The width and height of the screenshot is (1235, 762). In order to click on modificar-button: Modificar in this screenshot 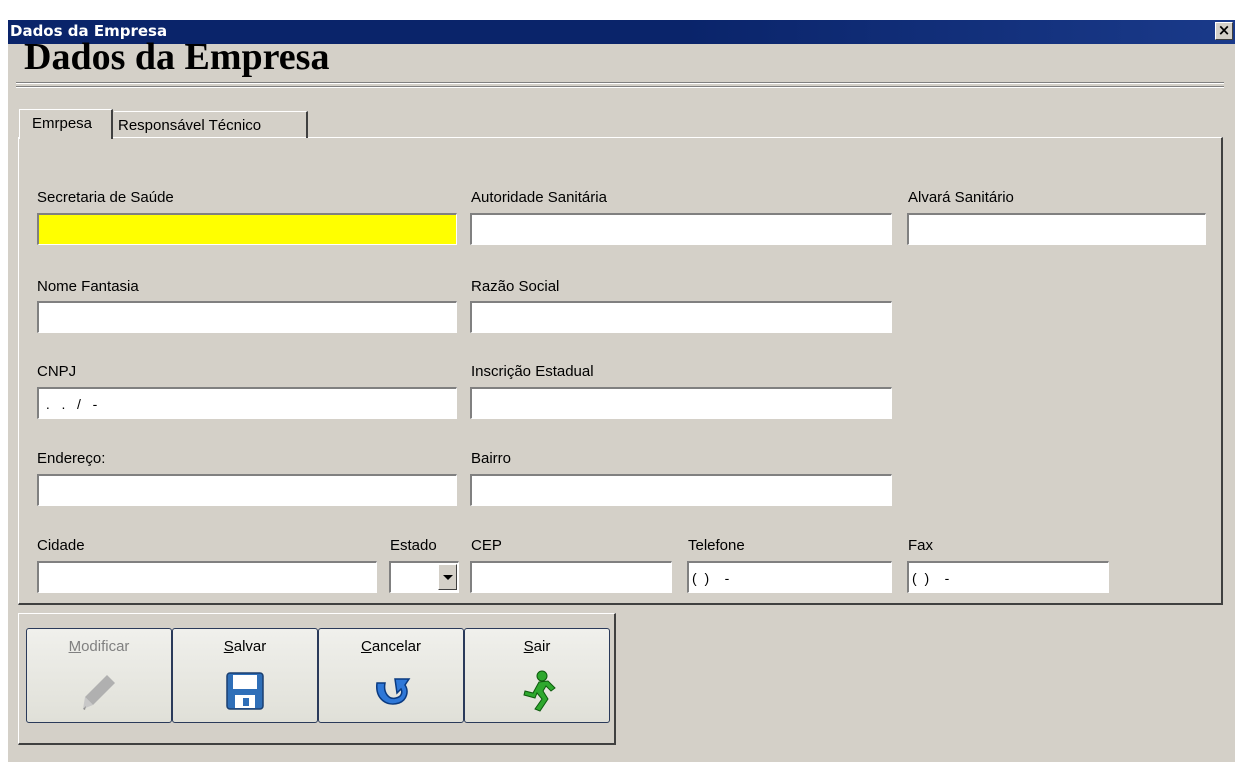, I will do `click(99, 675)`.